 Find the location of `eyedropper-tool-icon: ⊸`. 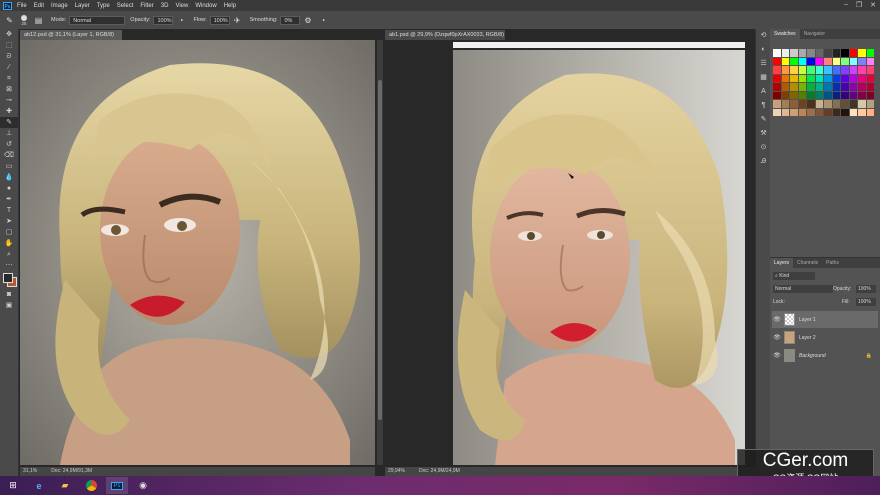

eyedropper-tool-icon: ⊸ is located at coordinates (9, 100).